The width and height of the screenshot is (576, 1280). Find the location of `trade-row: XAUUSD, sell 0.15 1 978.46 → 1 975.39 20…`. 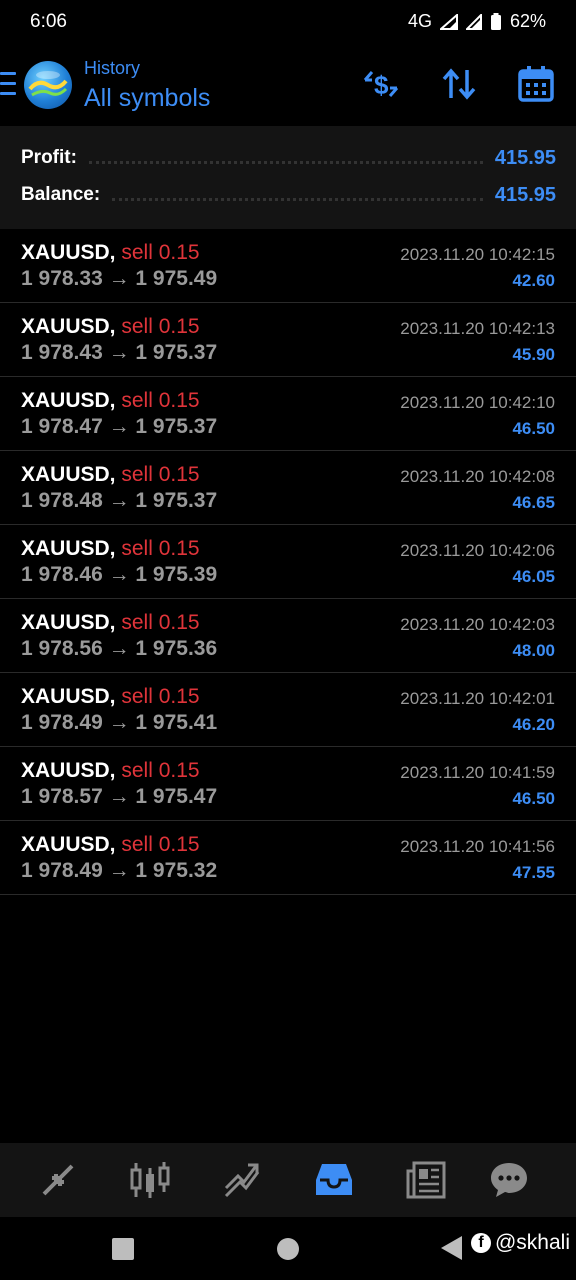

trade-row: XAUUSD, sell 0.15 1 978.46 → 1 975.39 20… is located at coordinates (288, 562).